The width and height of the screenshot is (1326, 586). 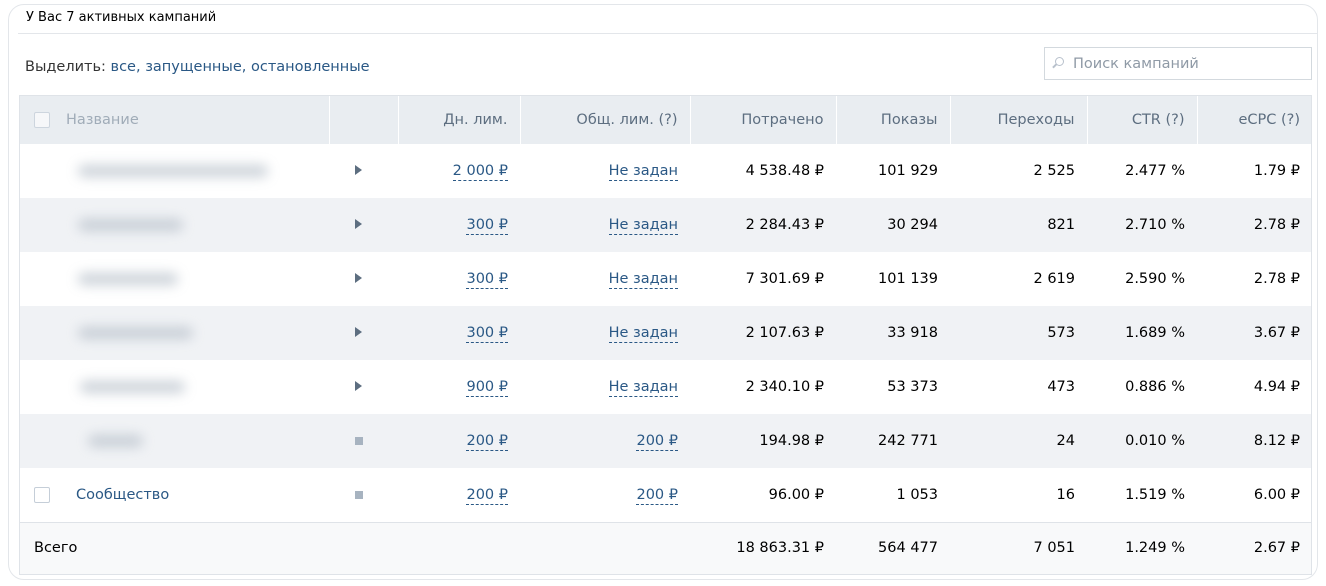 What do you see at coordinates (1155, 171) in the screenshot?
I see `ctr-cell: 2.477 %` at bounding box center [1155, 171].